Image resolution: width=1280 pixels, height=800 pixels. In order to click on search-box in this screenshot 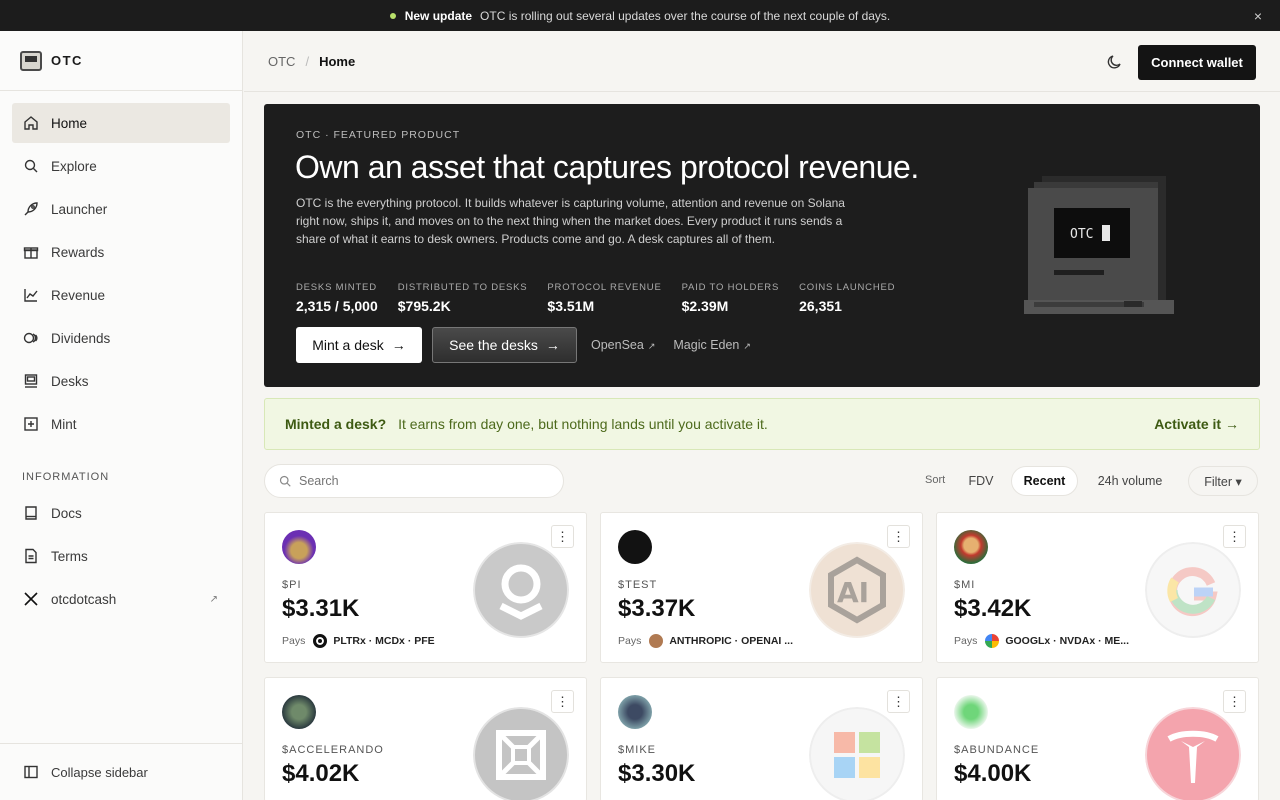, I will do `click(414, 481)`.